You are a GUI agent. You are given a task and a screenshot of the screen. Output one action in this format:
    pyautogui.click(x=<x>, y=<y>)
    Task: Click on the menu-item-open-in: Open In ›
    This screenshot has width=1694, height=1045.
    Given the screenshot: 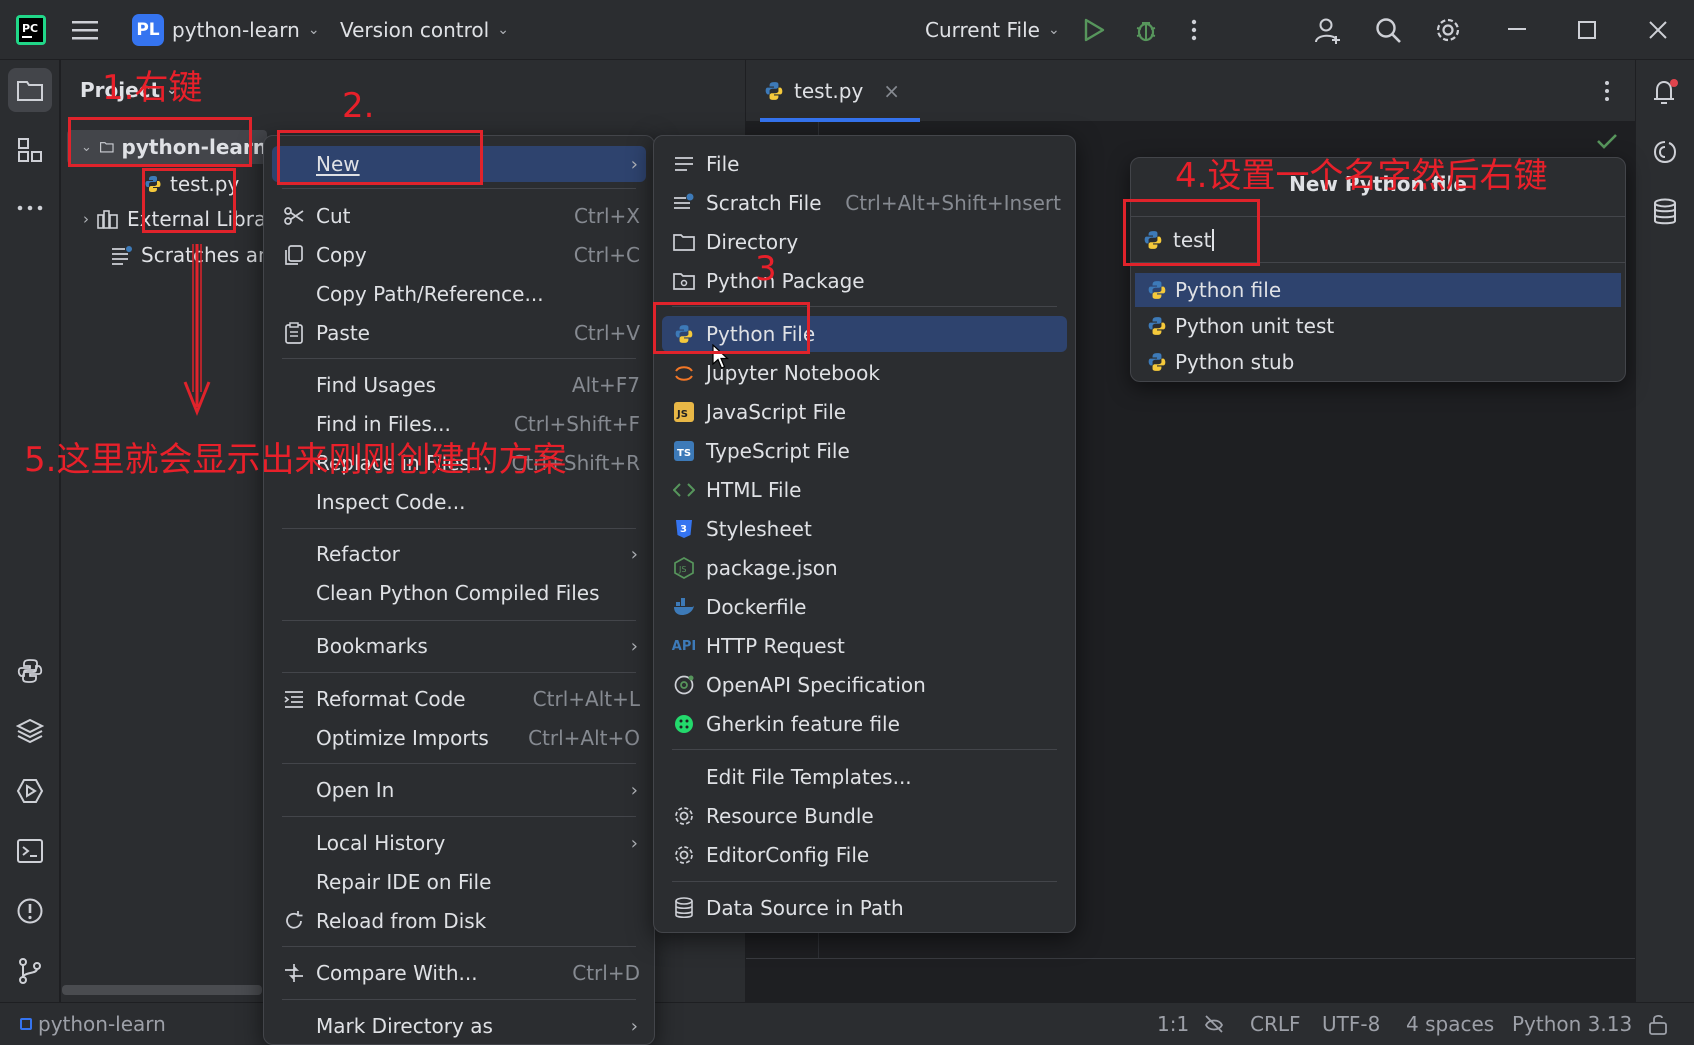 What is the action you would take?
    pyautogui.click(x=459, y=790)
    